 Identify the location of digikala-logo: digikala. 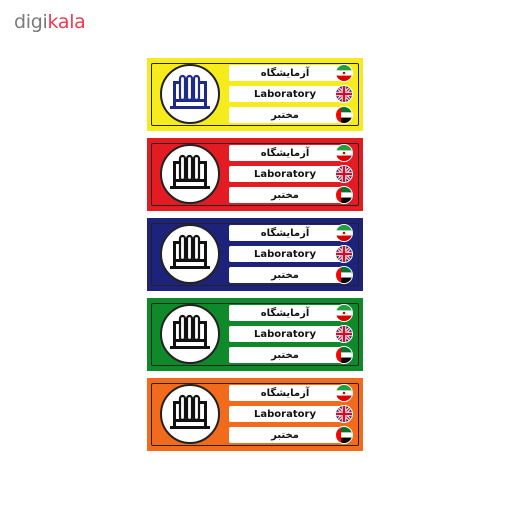
(50, 22).